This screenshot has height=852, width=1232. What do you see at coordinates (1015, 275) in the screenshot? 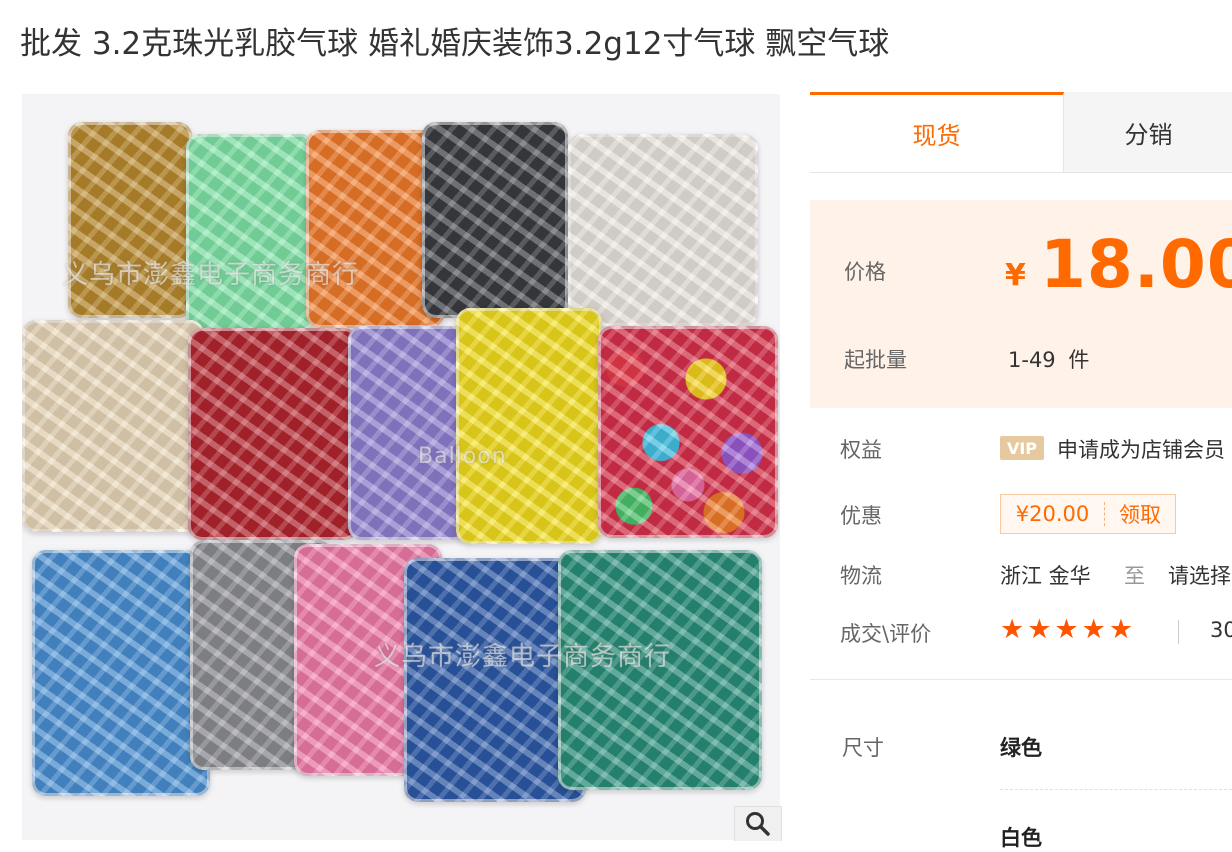
I see `price-currency: ¥` at bounding box center [1015, 275].